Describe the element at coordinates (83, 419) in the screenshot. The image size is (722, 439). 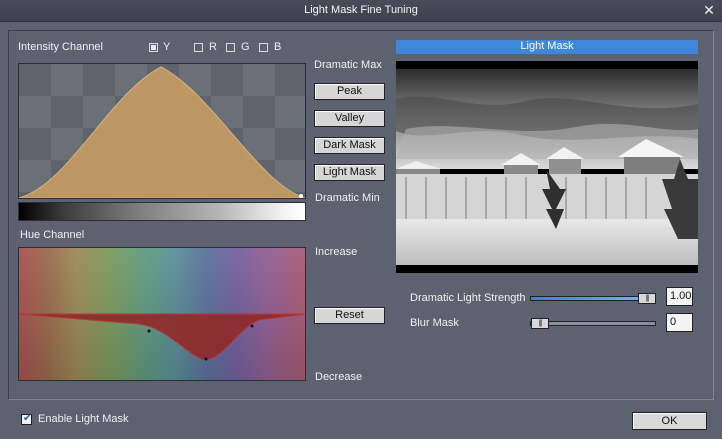
I see `enable-light-mask-label: Enable Light Mask` at that location.